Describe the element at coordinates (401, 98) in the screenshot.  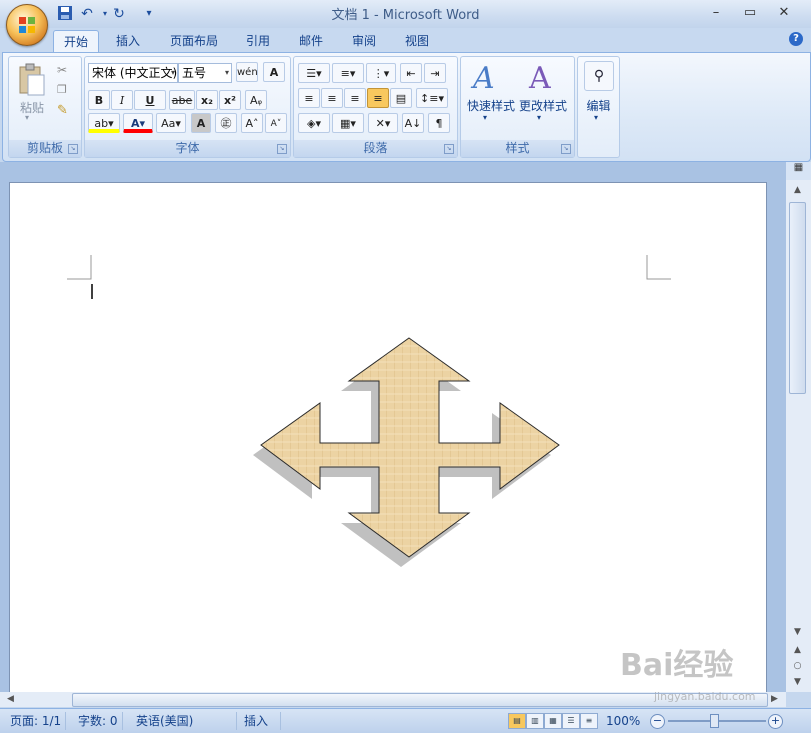
I see `distributed-button: ▤` at that location.